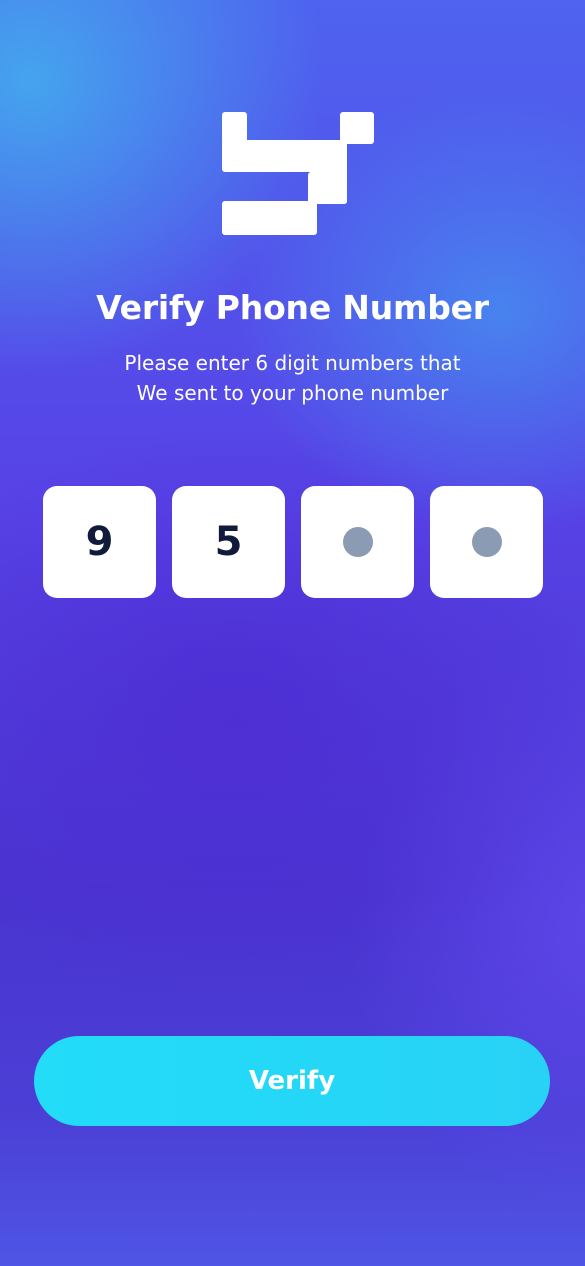 This screenshot has height=1266, width=585. Describe the element at coordinates (292, 1081) in the screenshot. I see `verify-button: Verify` at that location.